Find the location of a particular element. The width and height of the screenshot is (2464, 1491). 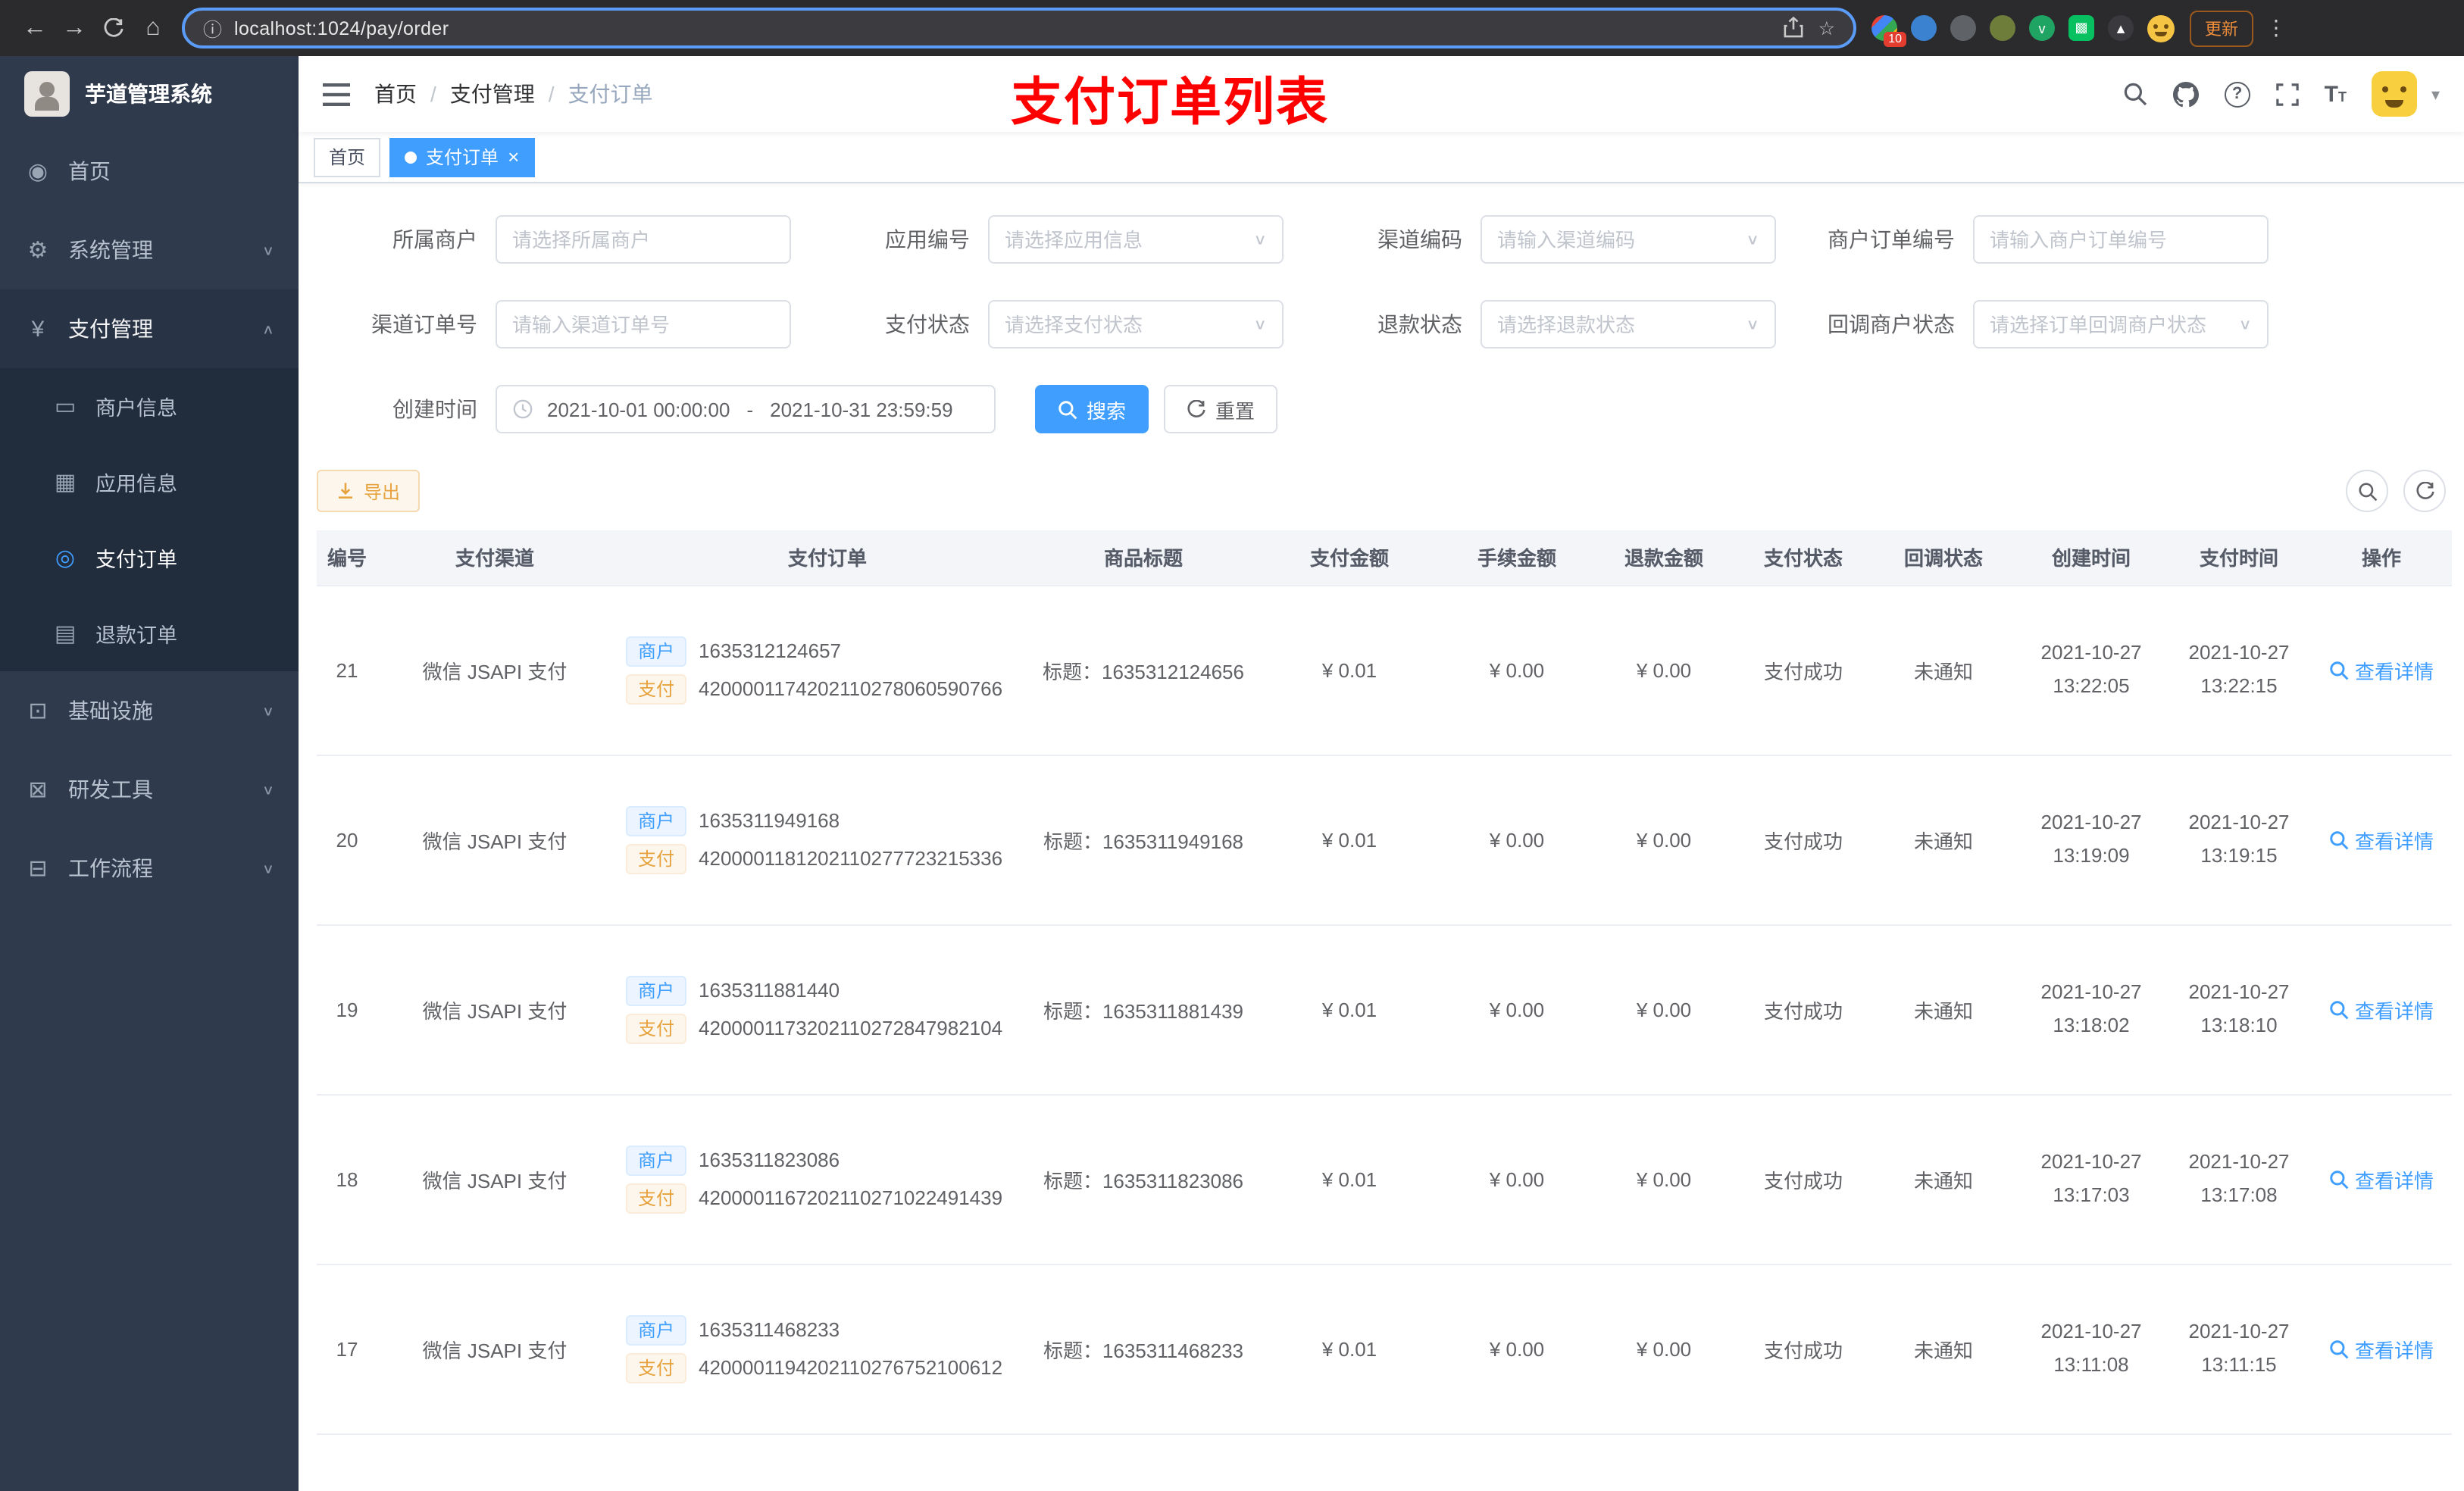

cell-id: 21 is located at coordinates (347, 670).